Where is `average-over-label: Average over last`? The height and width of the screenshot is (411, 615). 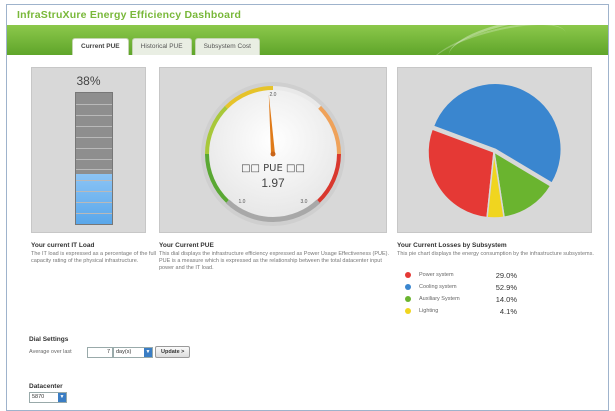
average-over-label: Average over last is located at coordinates (50, 352).